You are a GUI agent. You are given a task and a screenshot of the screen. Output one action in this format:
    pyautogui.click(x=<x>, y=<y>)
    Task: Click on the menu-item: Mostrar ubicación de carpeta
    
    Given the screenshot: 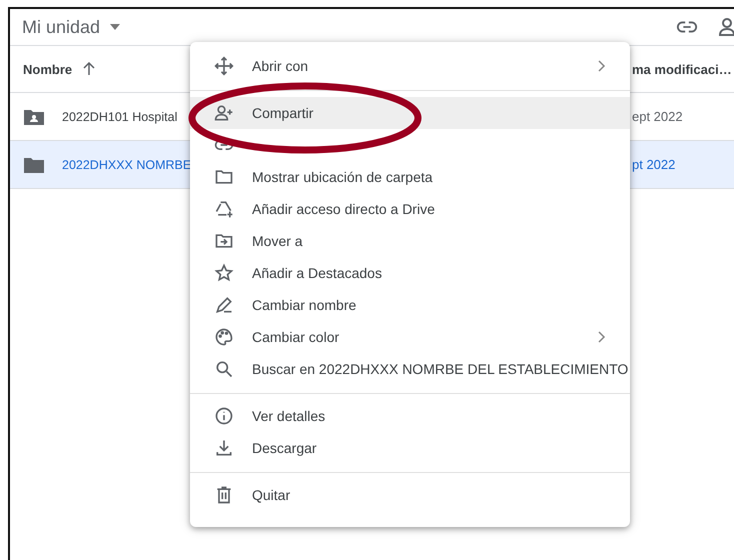 What is the action you would take?
    pyautogui.click(x=410, y=177)
    